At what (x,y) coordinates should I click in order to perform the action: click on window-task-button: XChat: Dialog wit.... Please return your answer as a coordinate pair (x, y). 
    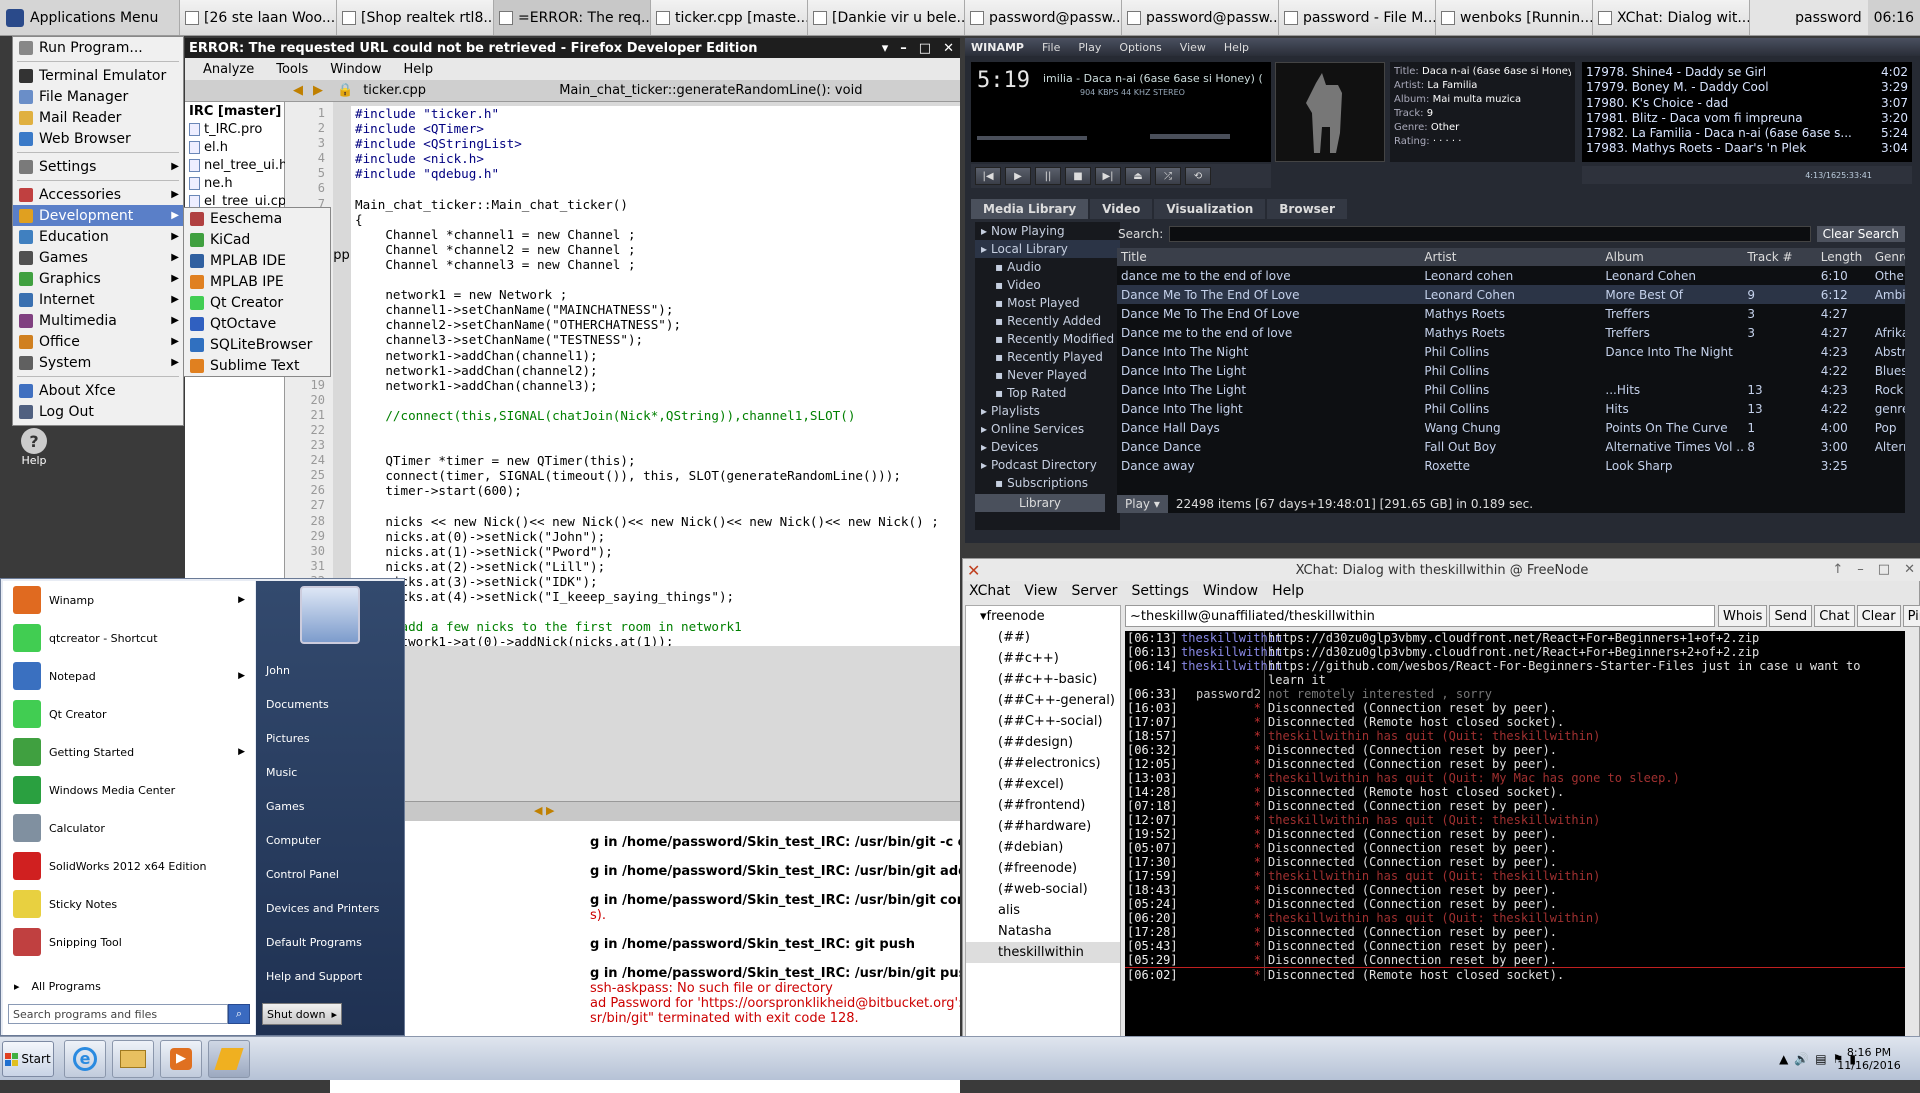
    Looking at the image, I should click on (1671, 17).